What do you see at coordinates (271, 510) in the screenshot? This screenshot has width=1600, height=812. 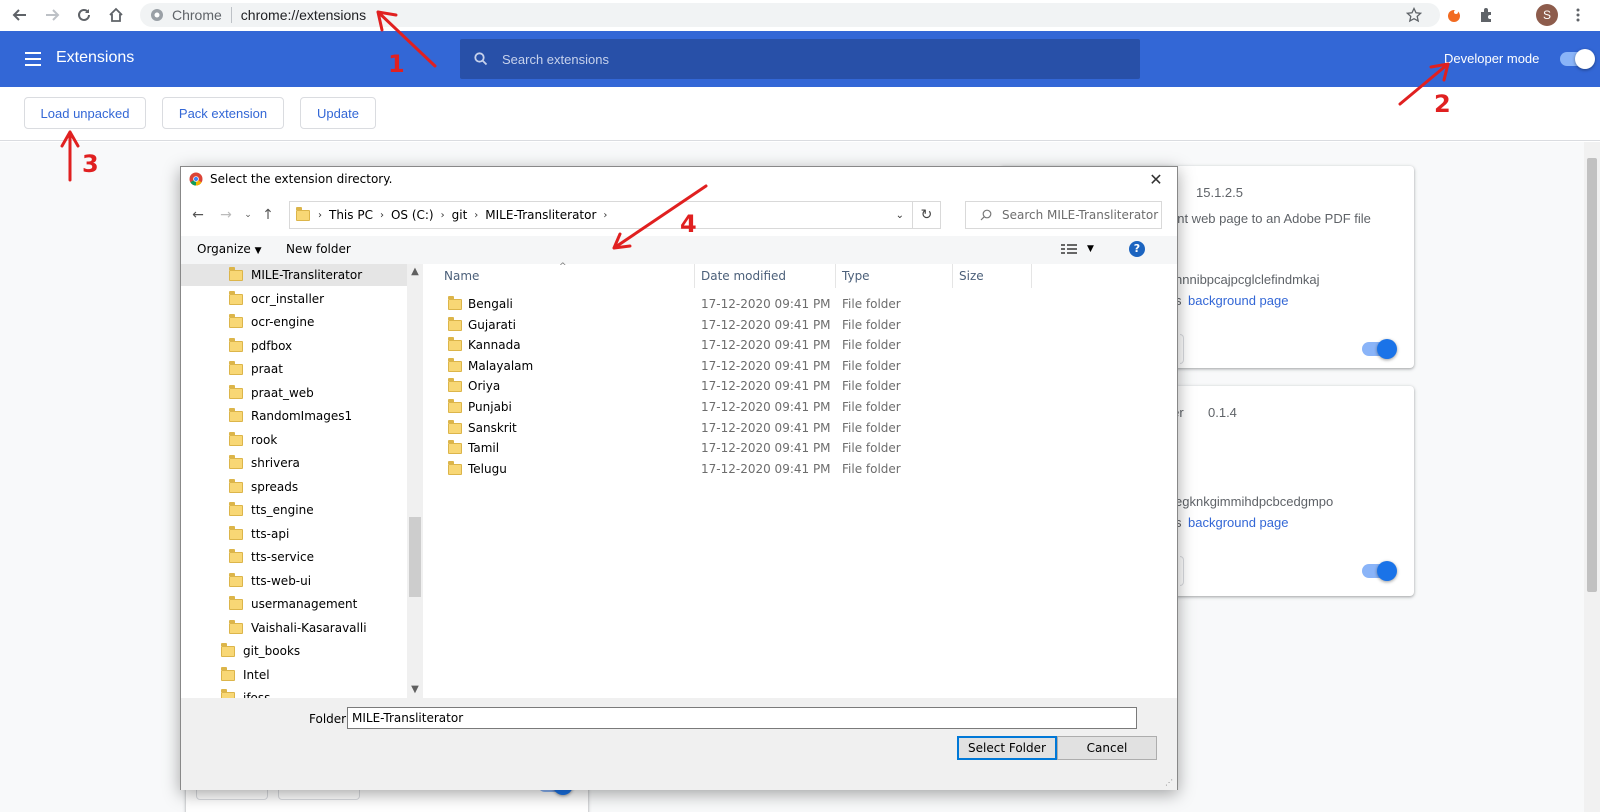 I see `tree-item: tts_engine` at bounding box center [271, 510].